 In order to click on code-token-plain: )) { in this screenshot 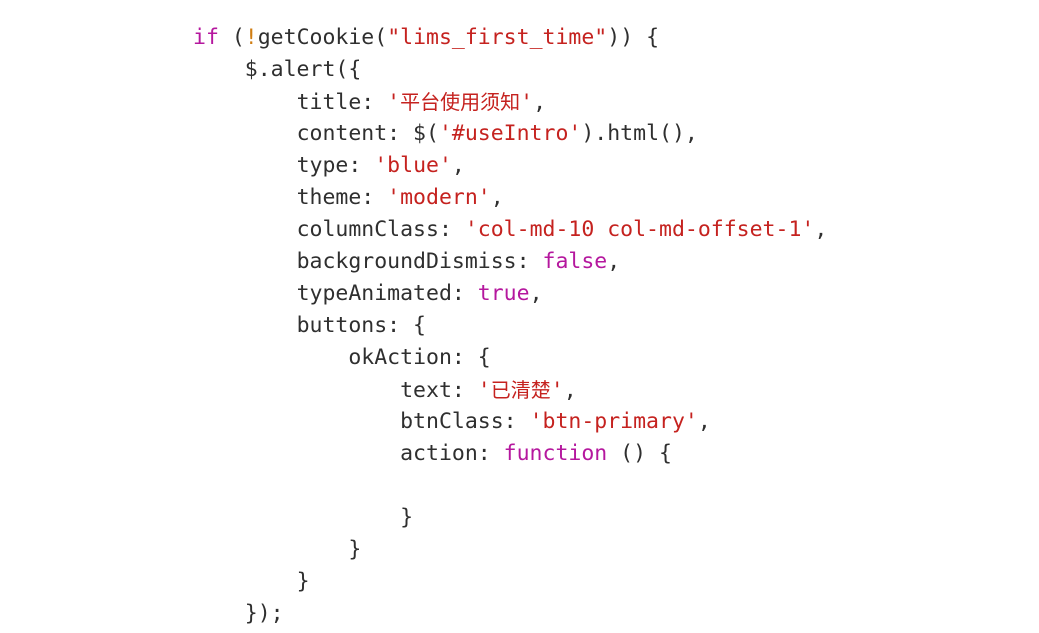, I will do `click(633, 37)`.